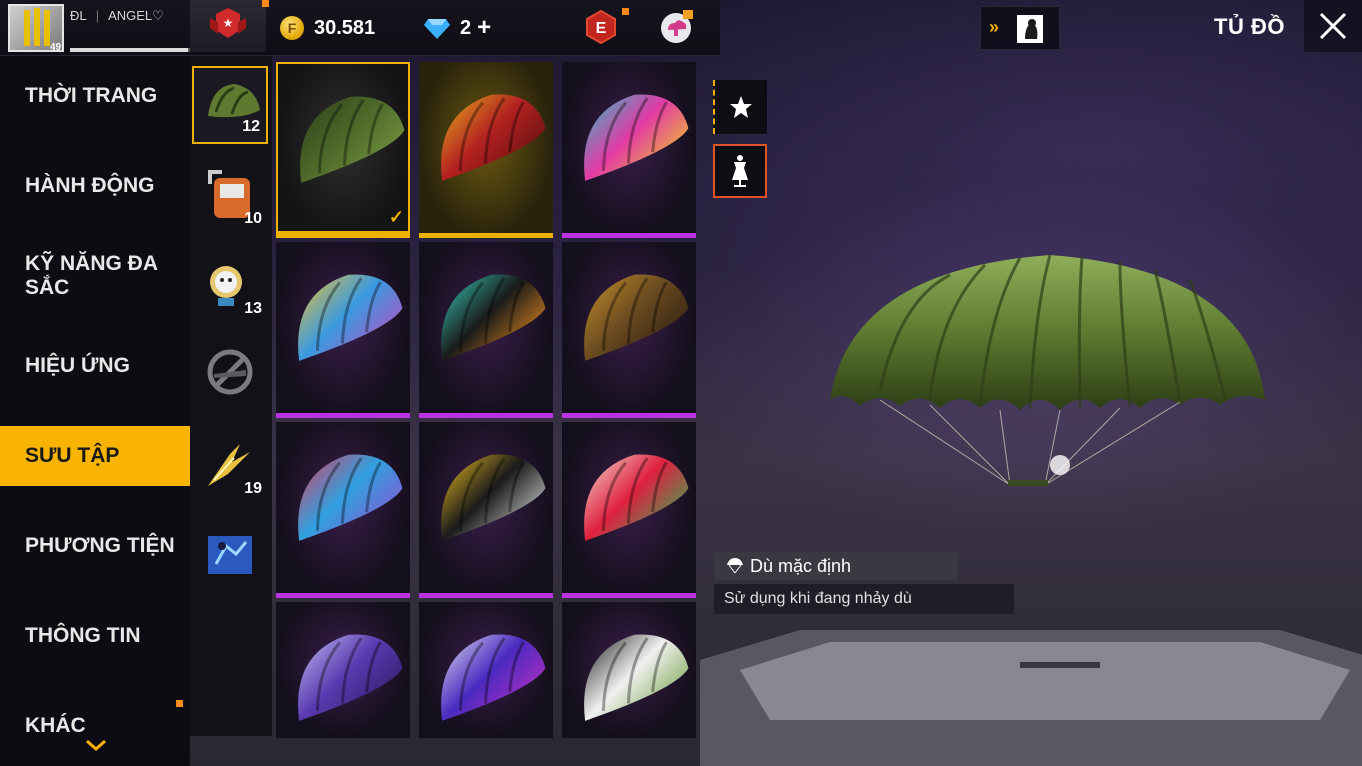 The height and width of the screenshot is (766, 1362). Describe the element at coordinates (253, 218) in the screenshot. I see `subcat-count: 10` at that location.